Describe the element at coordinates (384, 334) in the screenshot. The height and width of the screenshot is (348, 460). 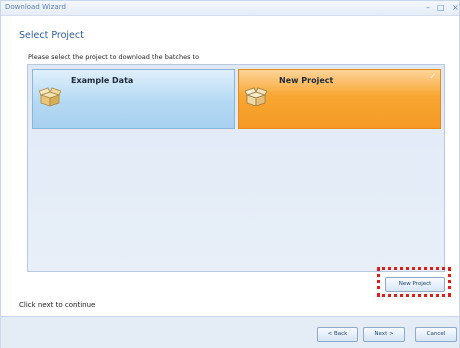
I see `next-button: Next >` at that location.